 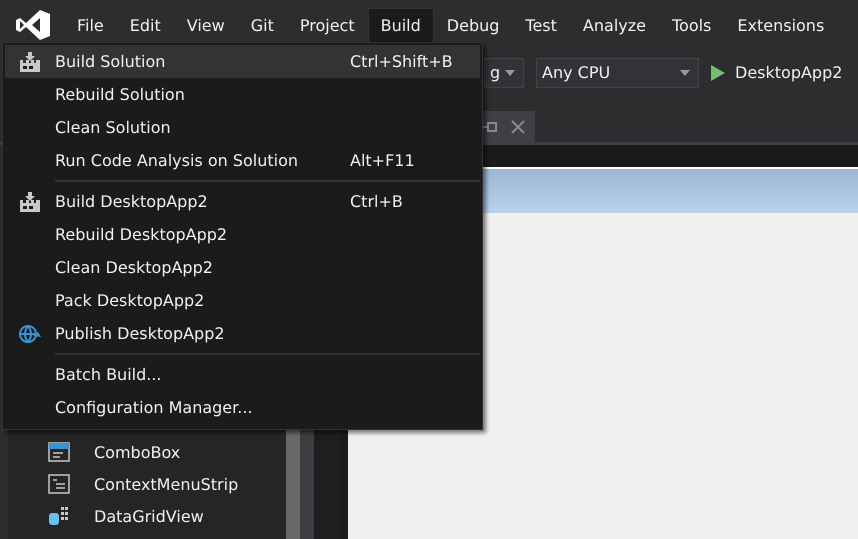 What do you see at coordinates (206, 25) in the screenshot?
I see `menu-item: View` at bounding box center [206, 25].